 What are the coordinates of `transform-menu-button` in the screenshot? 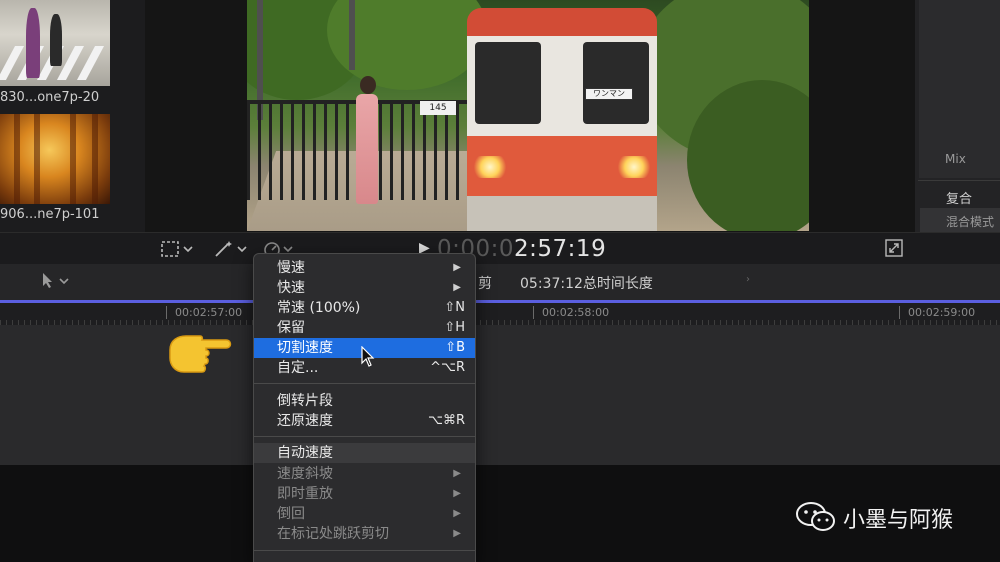 It's located at (177, 249).